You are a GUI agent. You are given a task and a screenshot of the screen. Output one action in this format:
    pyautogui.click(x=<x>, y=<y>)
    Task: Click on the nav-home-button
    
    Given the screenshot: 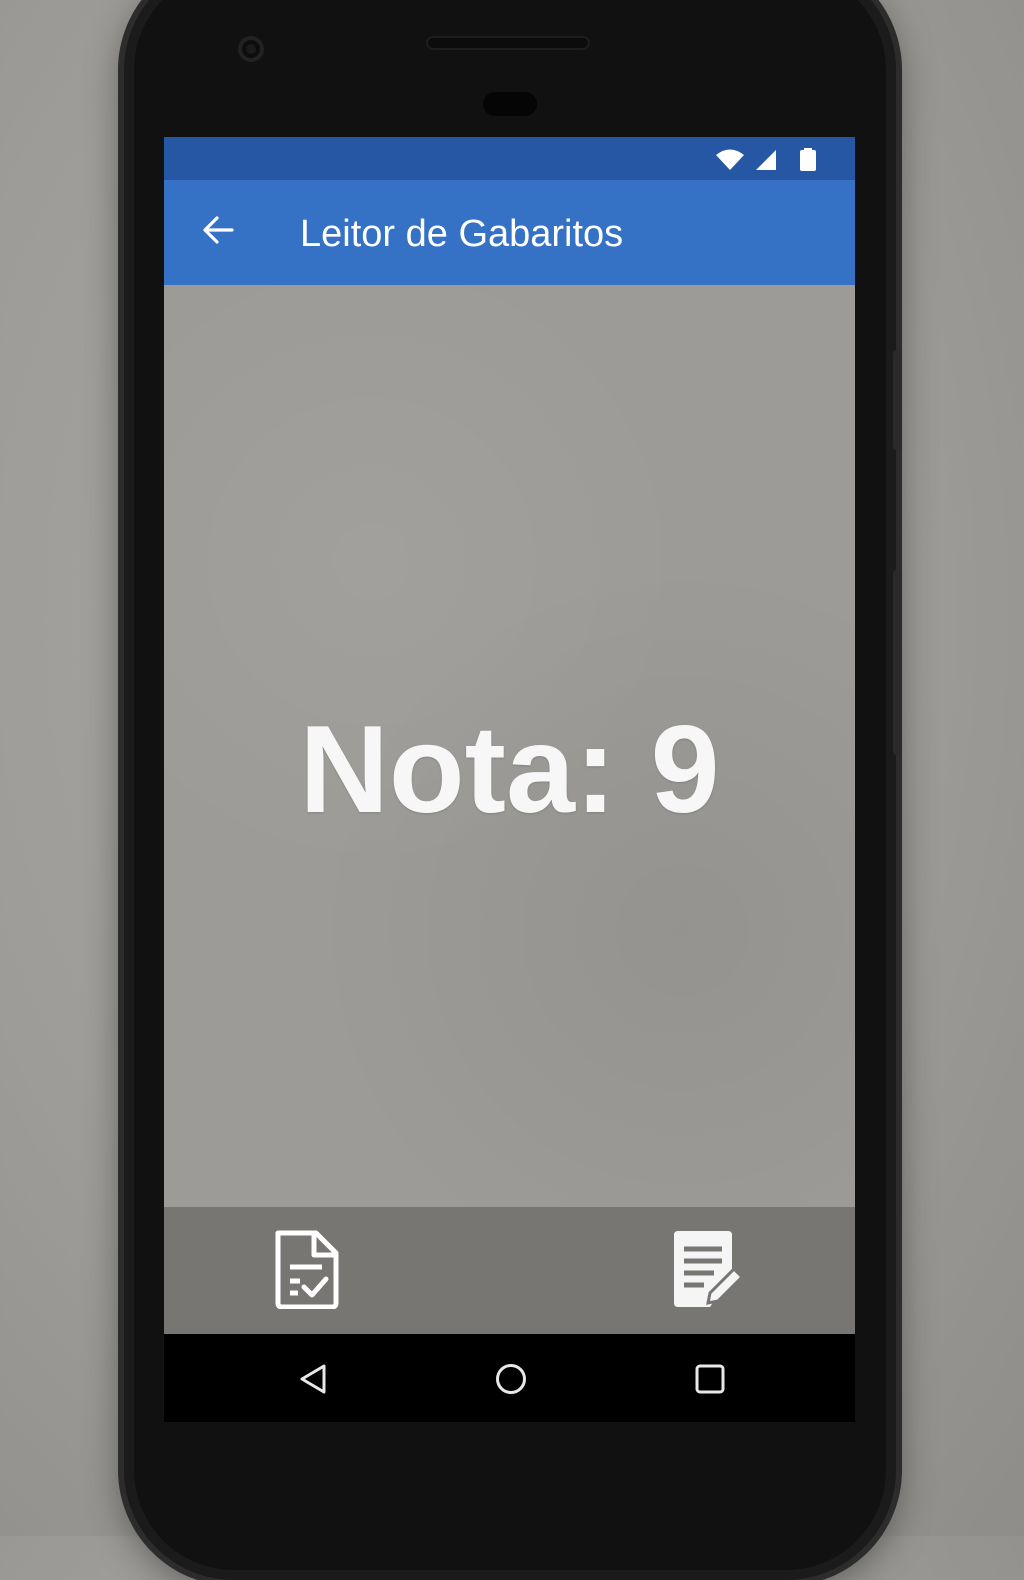 What is the action you would take?
    pyautogui.click(x=511, y=1379)
    